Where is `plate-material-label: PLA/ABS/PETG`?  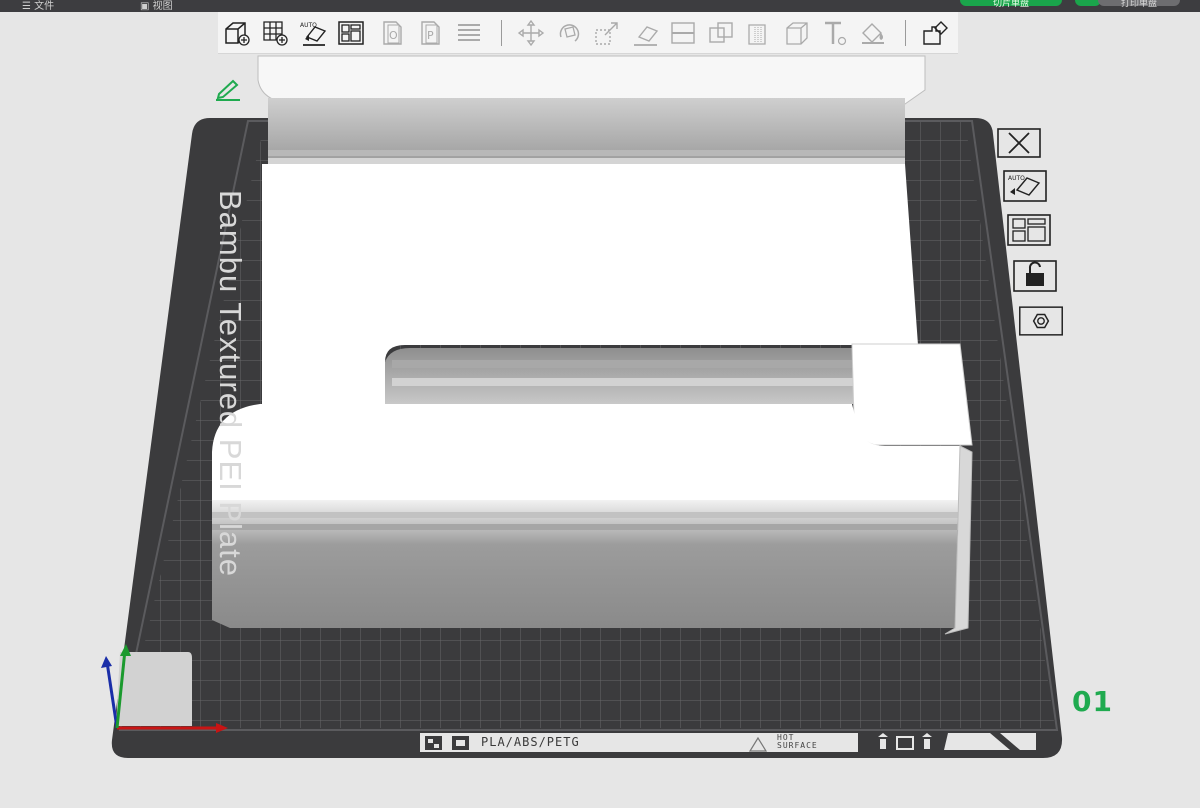
plate-material-label: PLA/ABS/PETG is located at coordinates (530, 742).